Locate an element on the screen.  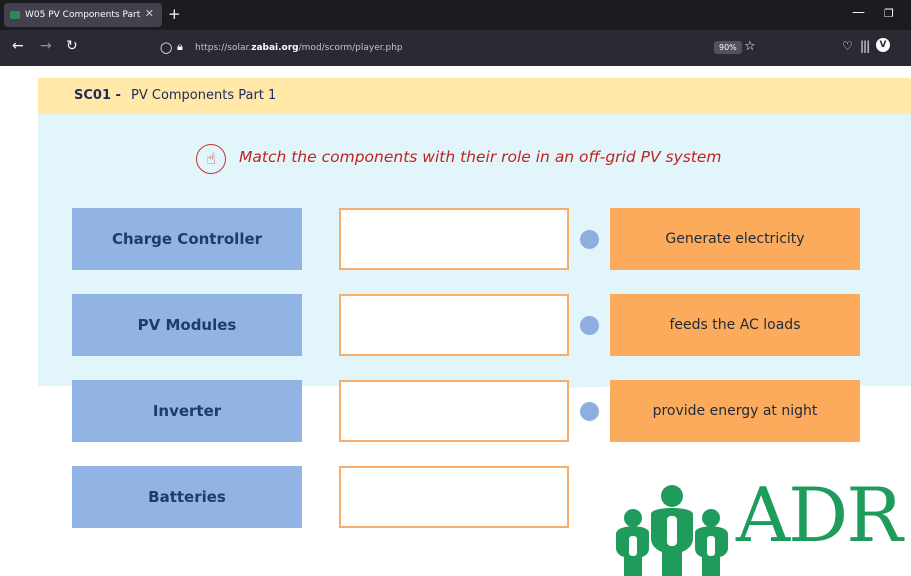
profile-avatar: V is located at coordinates (883, 45).